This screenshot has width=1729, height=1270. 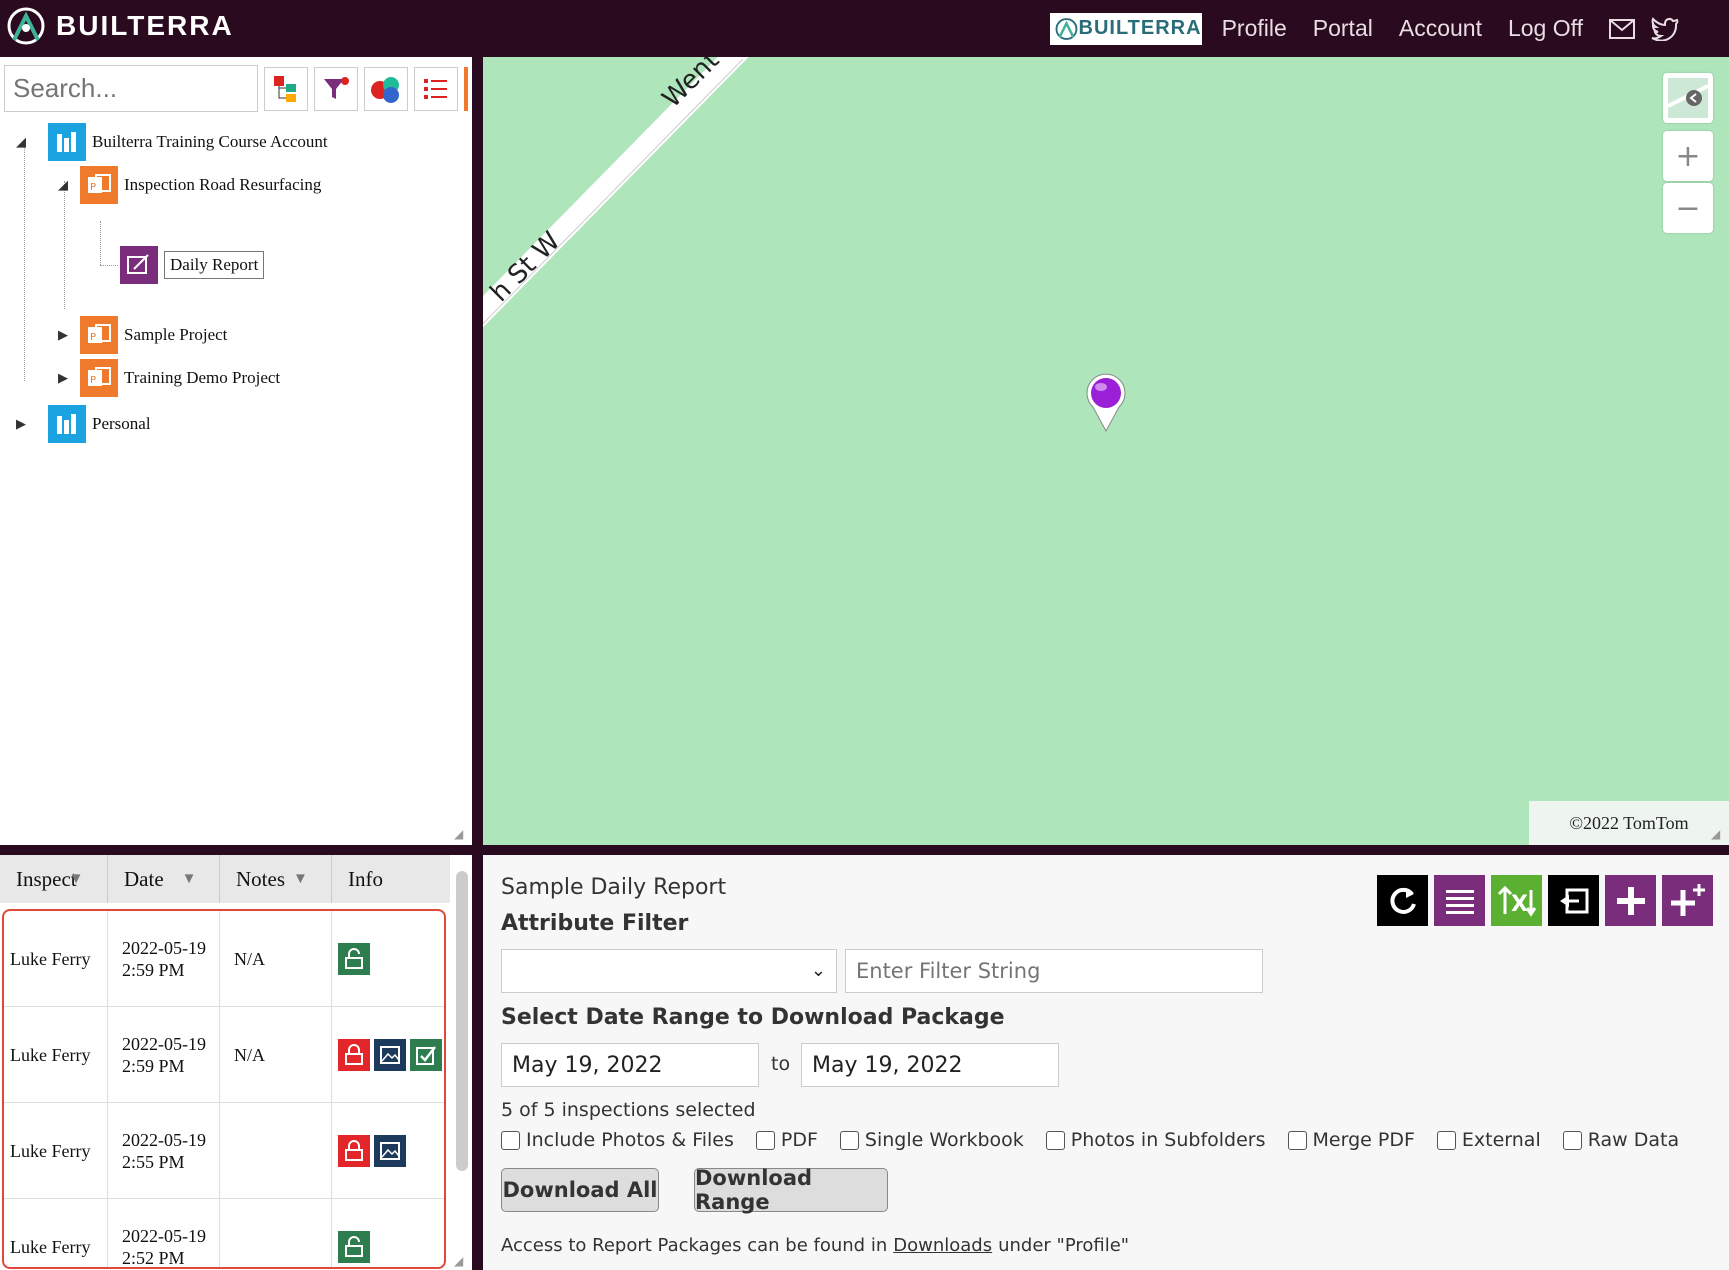 What do you see at coordinates (630, 1065) in the screenshot?
I see `date-from-input: May 19, 2022` at bounding box center [630, 1065].